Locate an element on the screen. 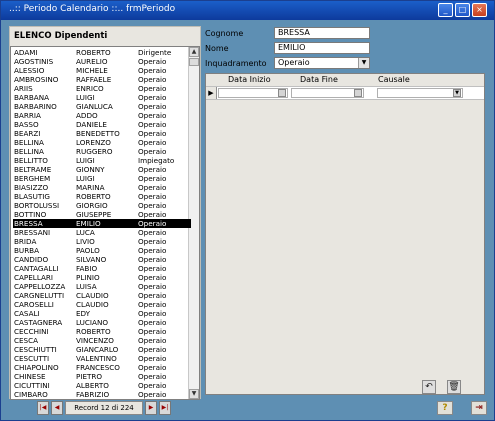 This screenshot has height=421, width=495. help-icon: ? is located at coordinates (445, 408).